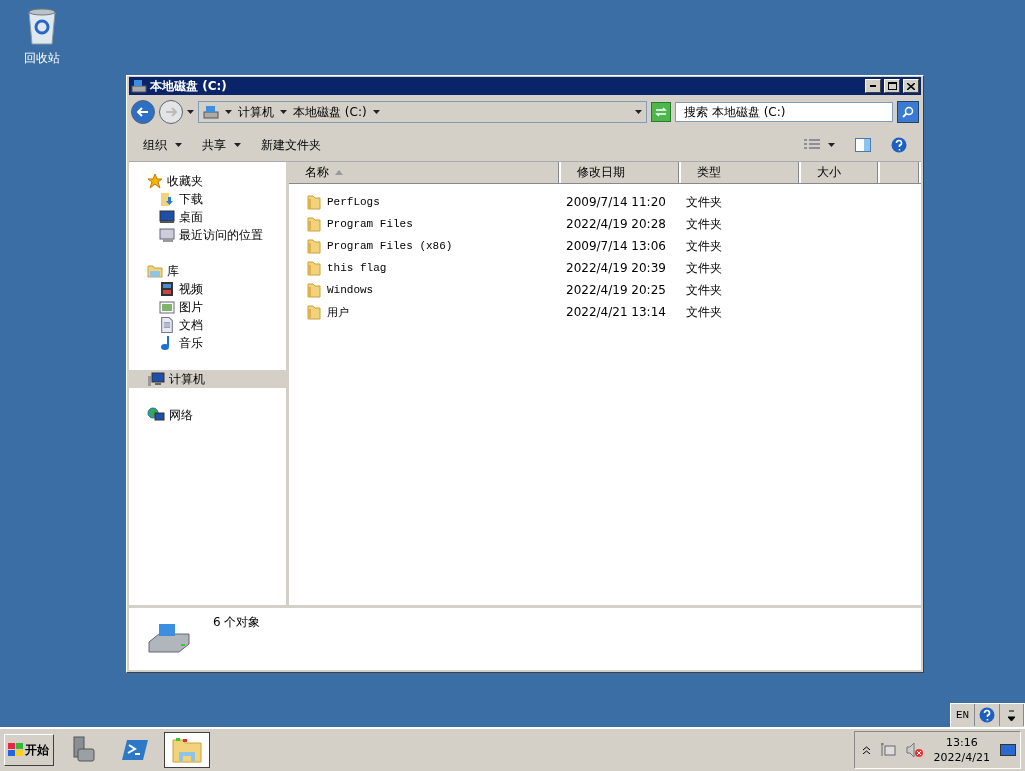 This screenshot has height=771, width=1025. I want to click on minimize-button, so click(873, 86).